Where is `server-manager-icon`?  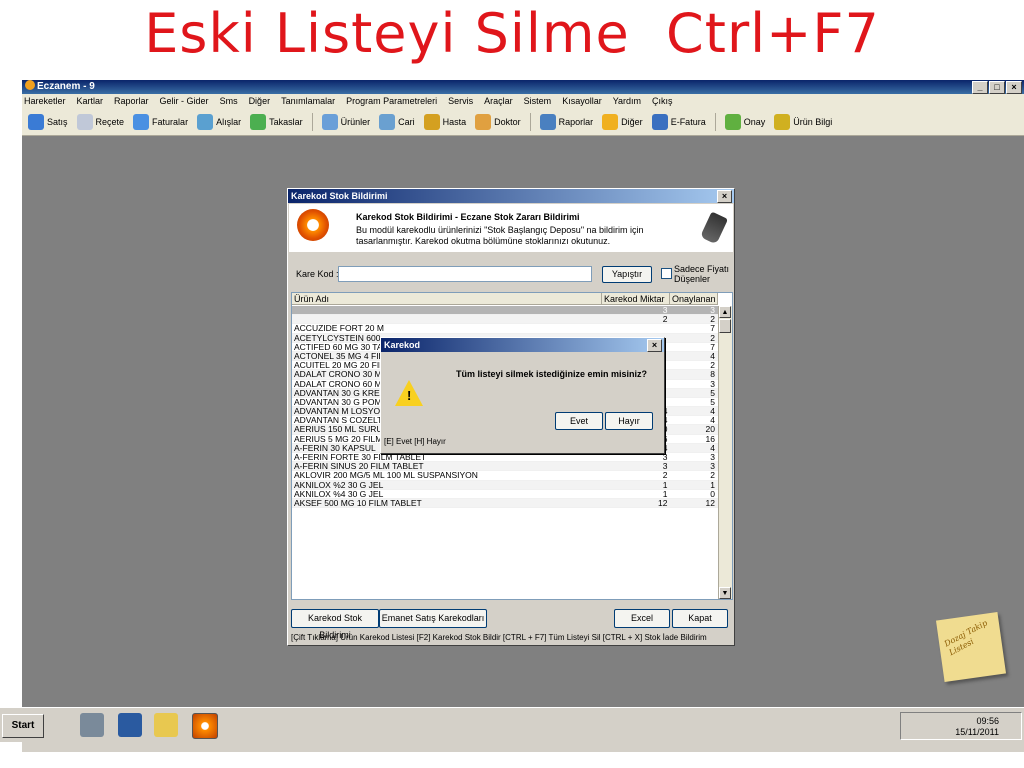 server-manager-icon is located at coordinates (92, 725).